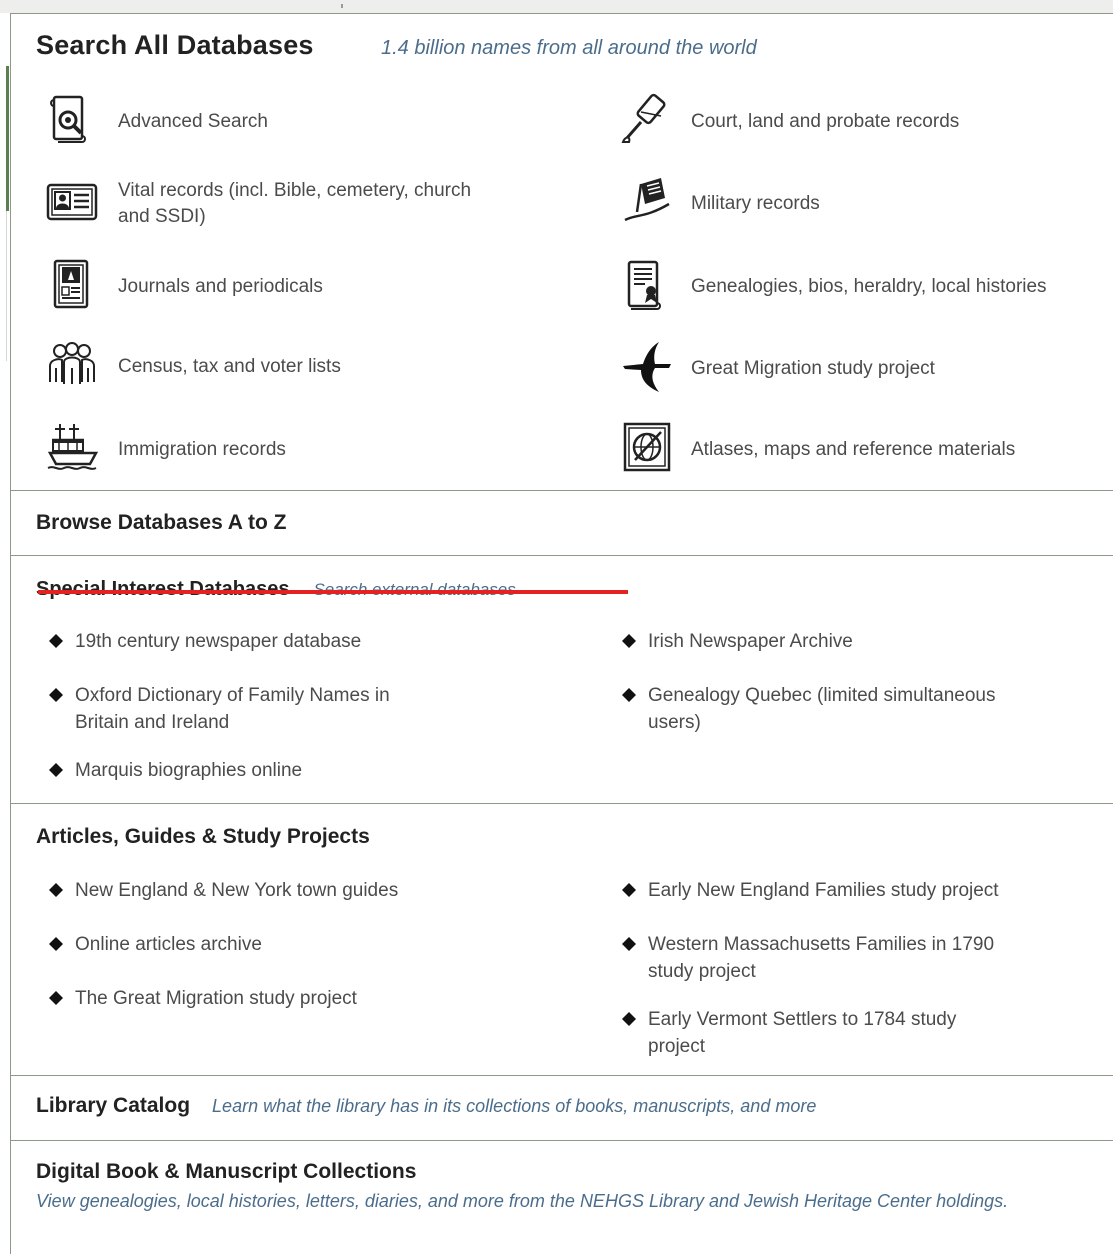 The image size is (1113, 1254). I want to click on immigration-link: Immigration records, so click(254, 450).